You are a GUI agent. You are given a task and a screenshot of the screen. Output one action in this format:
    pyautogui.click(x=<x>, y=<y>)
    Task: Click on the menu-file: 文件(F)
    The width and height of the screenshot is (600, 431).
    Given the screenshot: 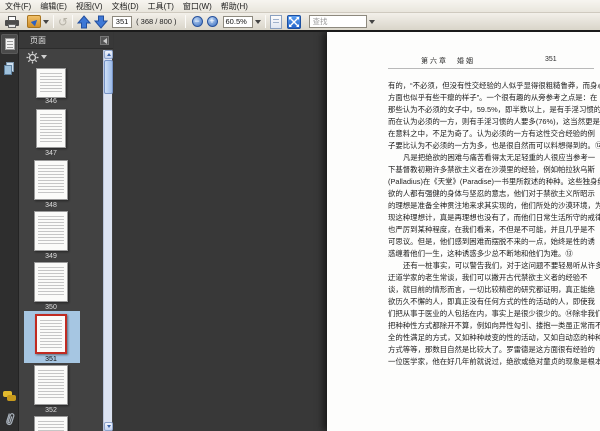 What is the action you would take?
    pyautogui.click(x=18, y=6)
    